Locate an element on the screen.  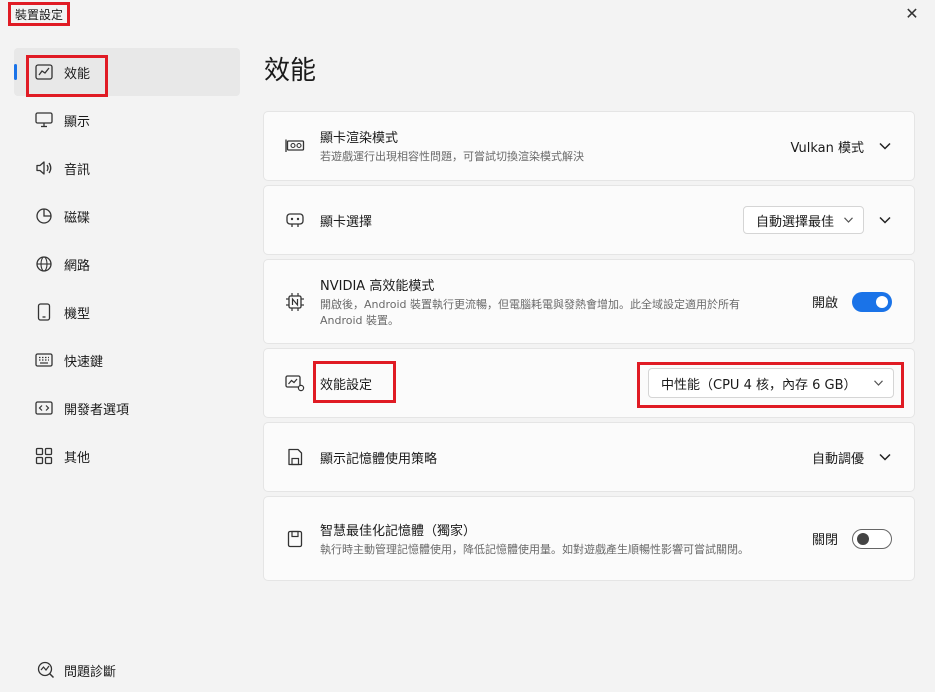
sidebar-item-label: 快速鍵 is located at coordinates (84, 362).